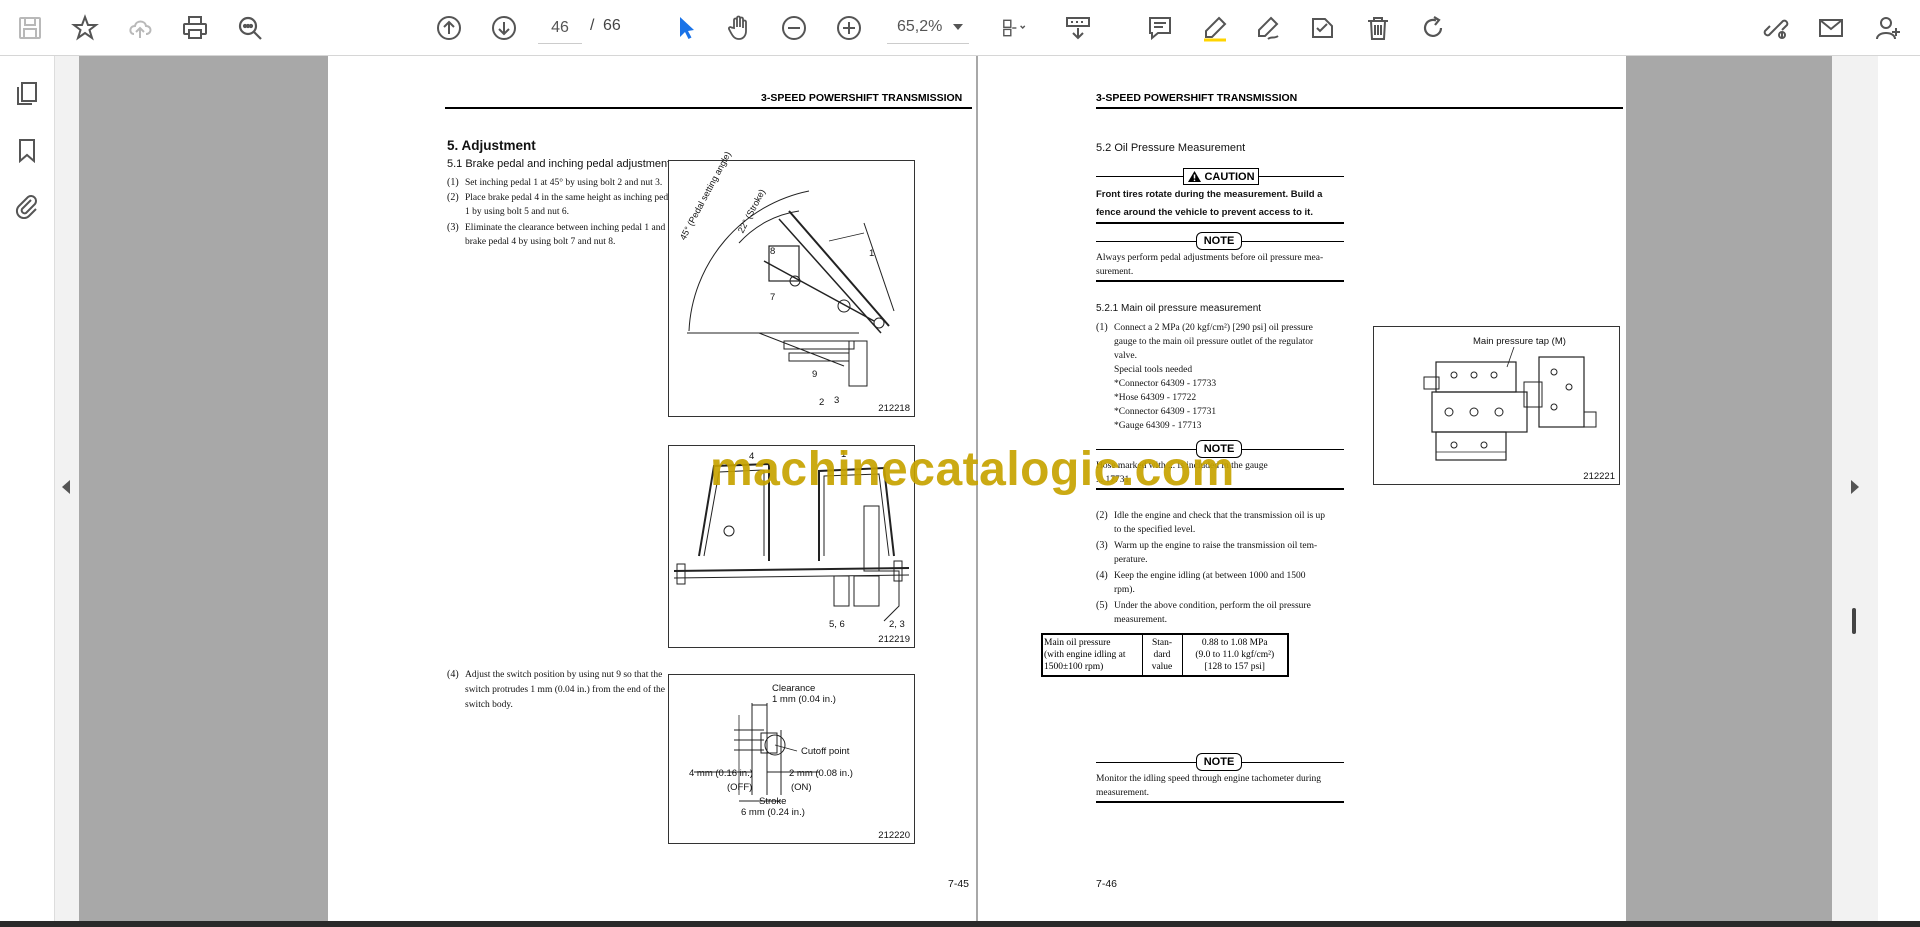 The width and height of the screenshot is (1920, 927). What do you see at coordinates (773, 297) in the screenshot?
I see `callout-number: 7` at bounding box center [773, 297].